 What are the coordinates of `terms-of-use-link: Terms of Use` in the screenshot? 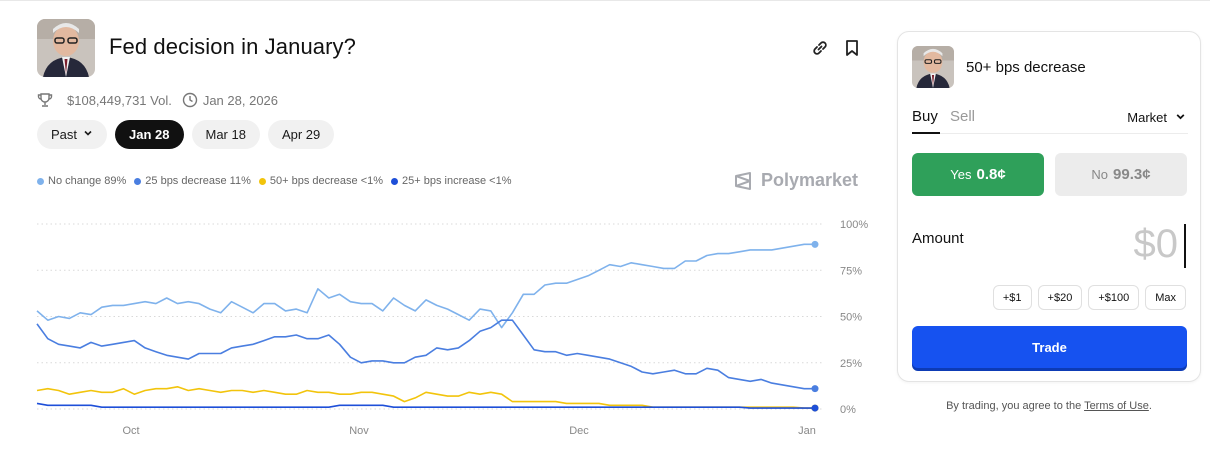 It's located at (1116, 406).